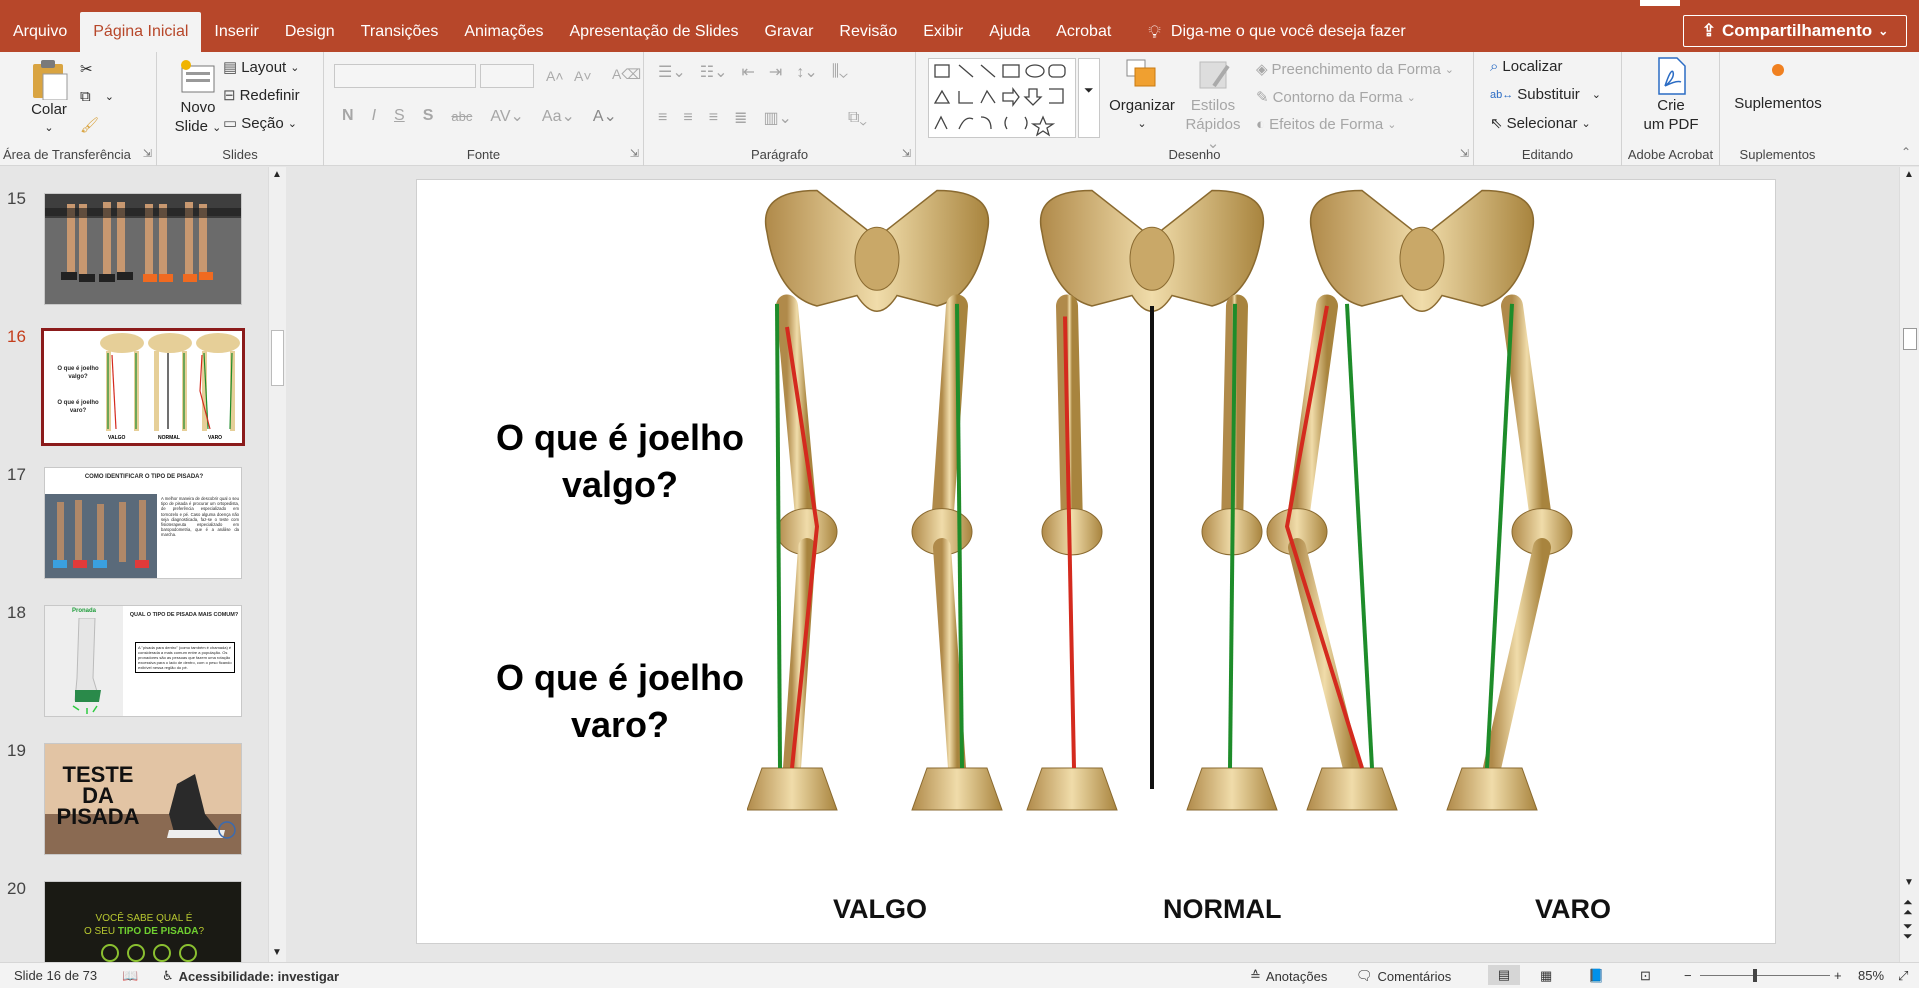 The height and width of the screenshot is (988, 1919). I want to click on slide-sorter-icon: ▦, so click(1546, 976).